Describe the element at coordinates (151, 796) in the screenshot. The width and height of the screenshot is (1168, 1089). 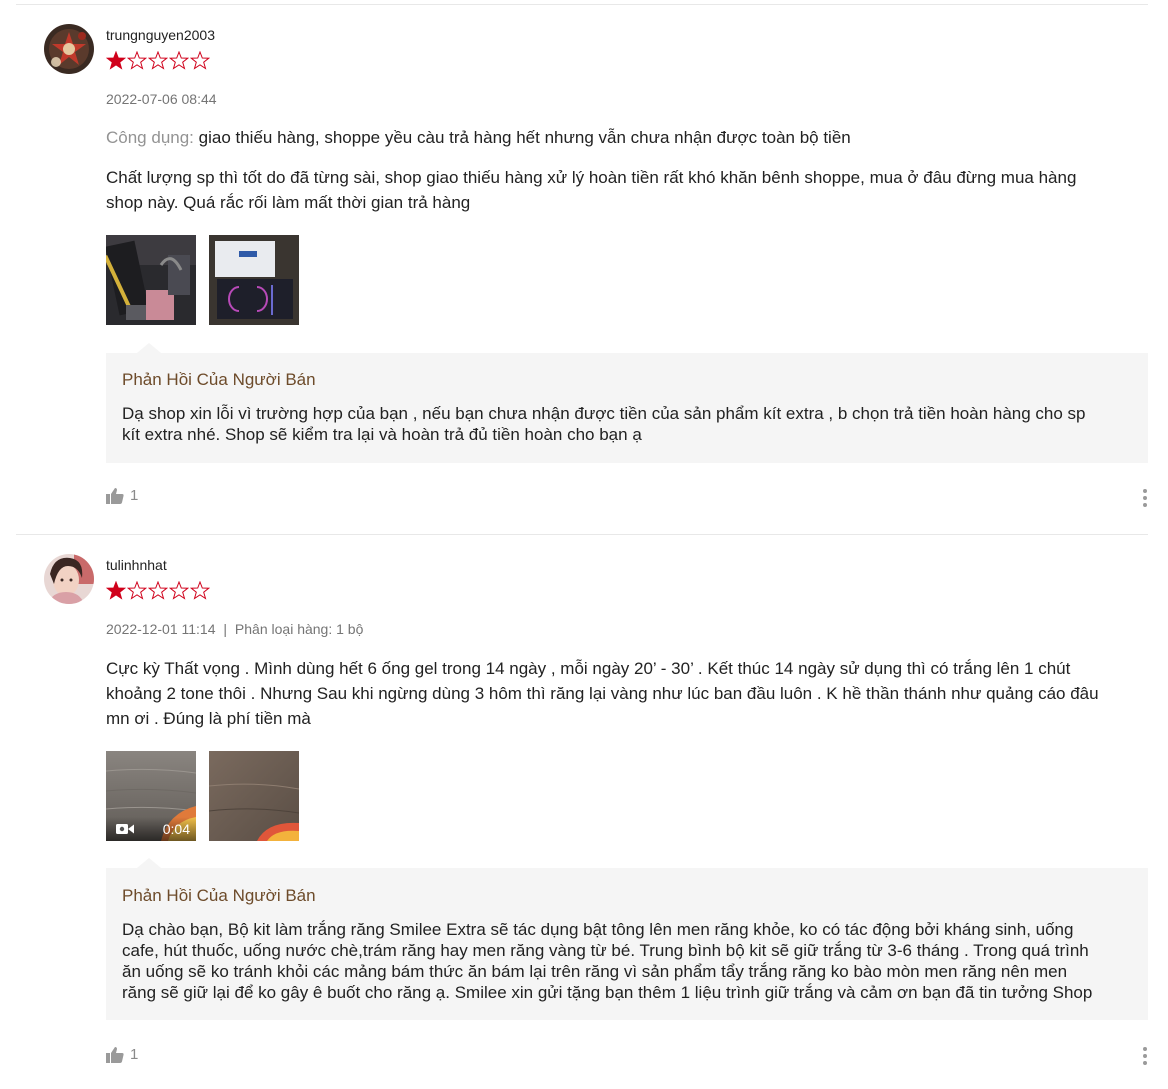
I see `review-video: 0:04` at that location.